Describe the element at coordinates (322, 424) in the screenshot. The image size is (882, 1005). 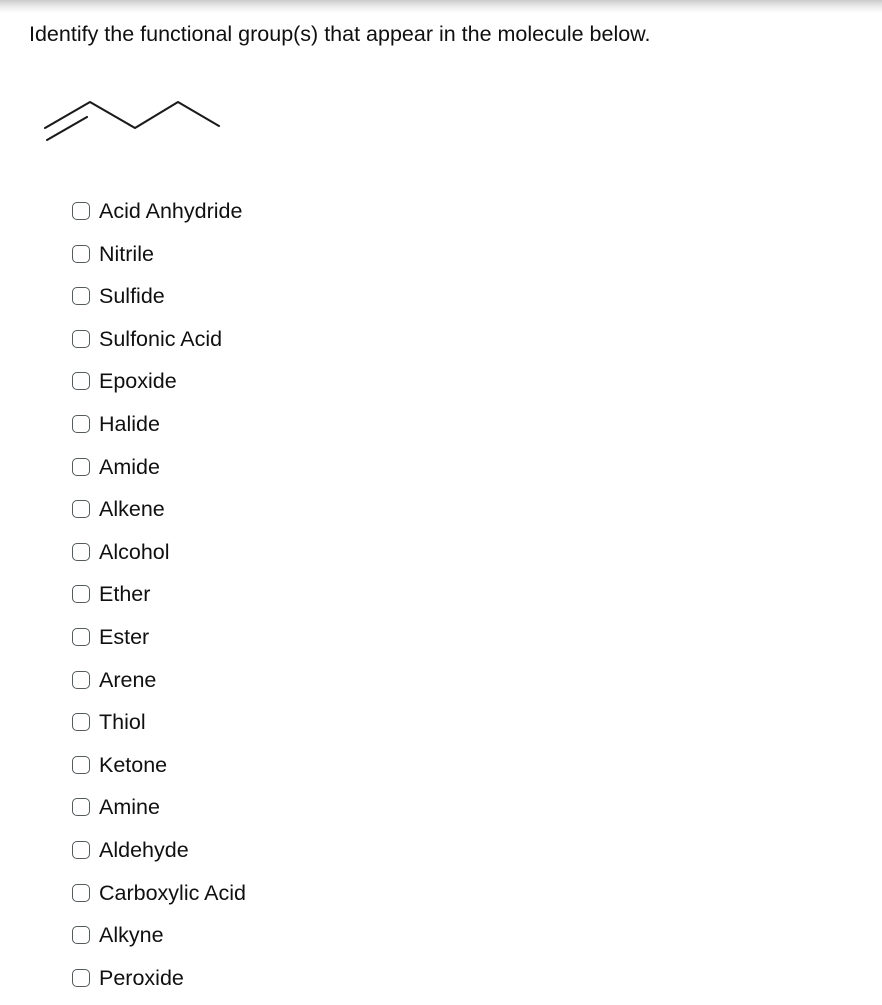
I see `option-row-halide: Halide` at that location.